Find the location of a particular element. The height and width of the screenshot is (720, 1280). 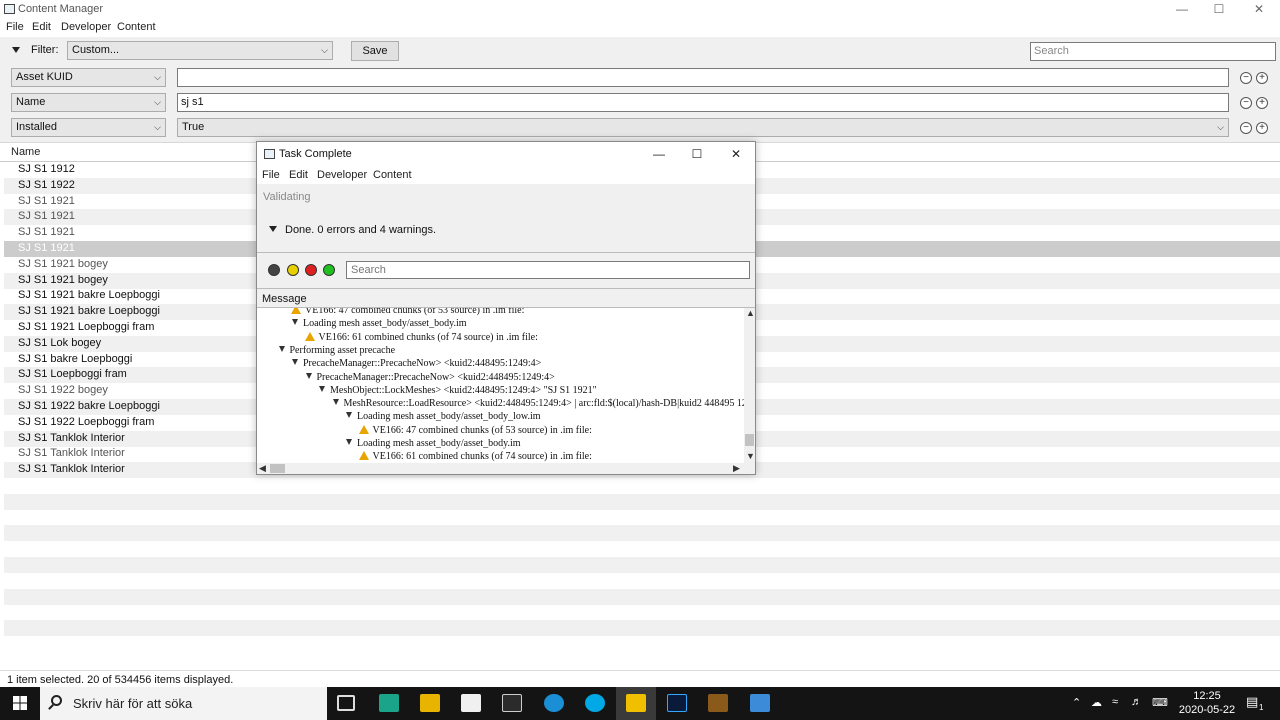

dialog-menu-bar: File Edit Developer Content is located at coordinates (506, 175).